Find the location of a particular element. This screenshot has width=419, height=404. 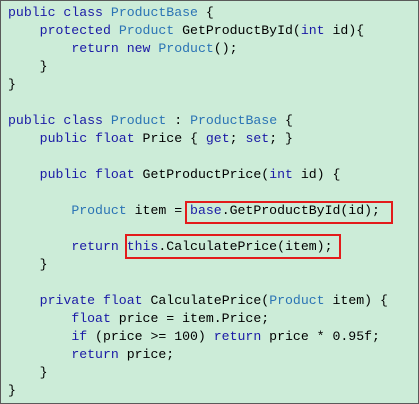

keyword-token: base is located at coordinates (206, 210).